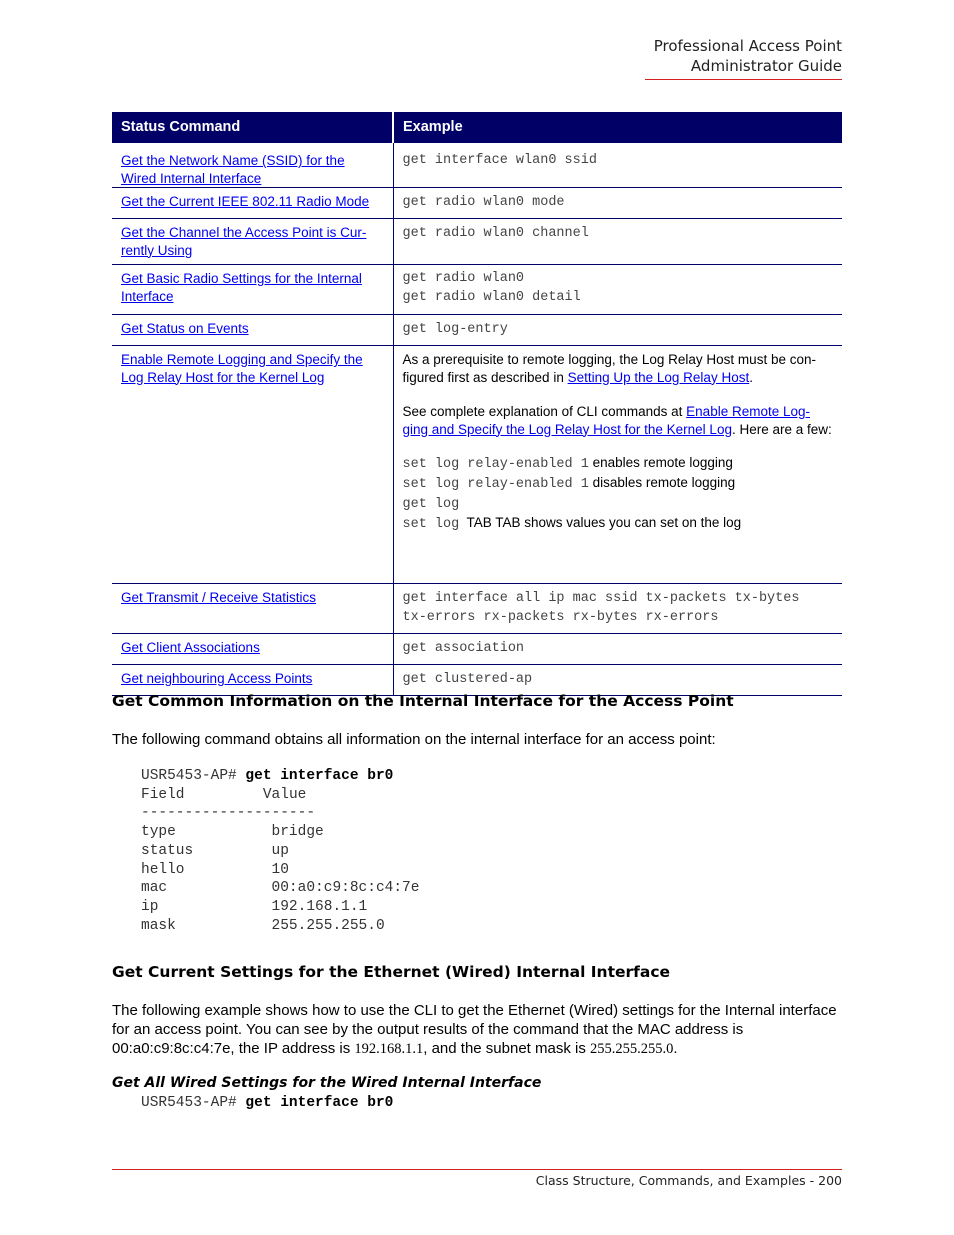 The height and width of the screenshot is (1235, 954). I want to click on column-header-status-command: Status Command, so click(253, 127).